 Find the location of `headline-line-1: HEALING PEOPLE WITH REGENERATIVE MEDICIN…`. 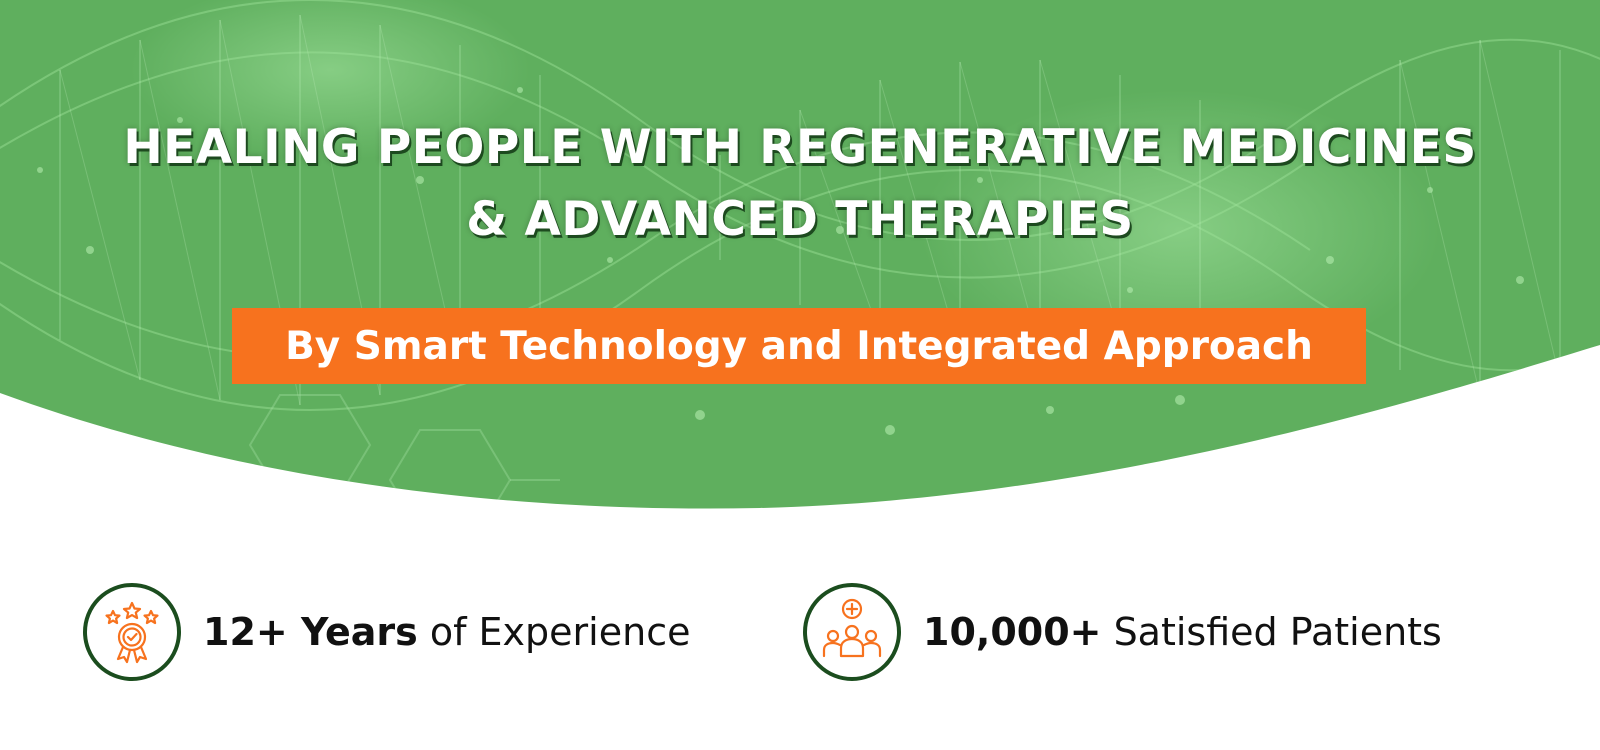

headline-line-1: HEALING PEOPLE WITH REGENERATIVE MEDICIN… is located at coordinates (800, 147).